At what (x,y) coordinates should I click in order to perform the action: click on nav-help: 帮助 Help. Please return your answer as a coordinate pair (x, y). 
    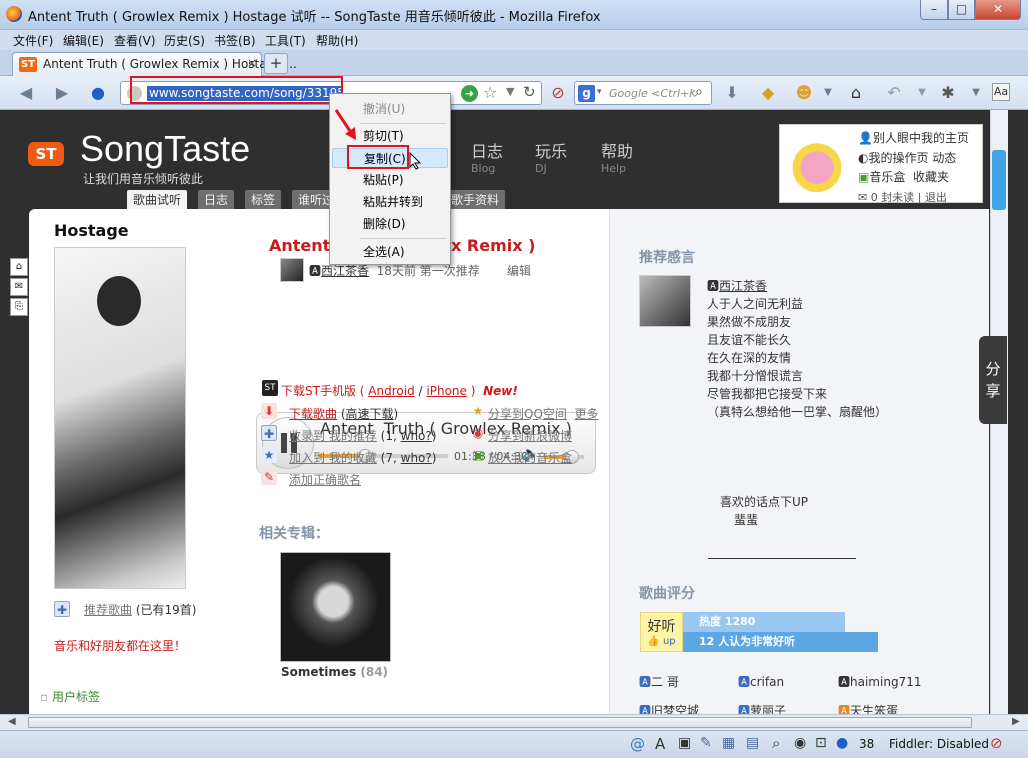
    Looking at the image, I should click on (617, 156).